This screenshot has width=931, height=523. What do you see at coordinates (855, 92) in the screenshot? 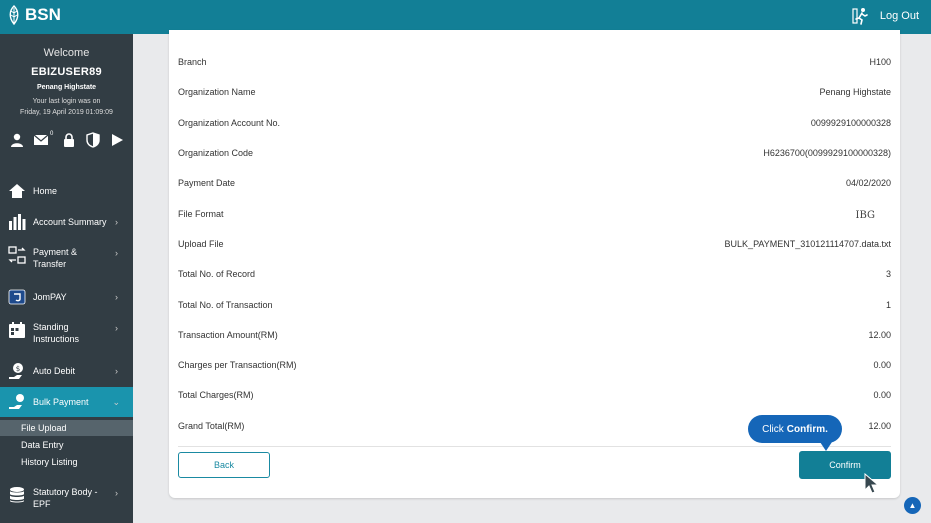
I see `detail-value: Penang Highstate` at bounding box center [855, 92].